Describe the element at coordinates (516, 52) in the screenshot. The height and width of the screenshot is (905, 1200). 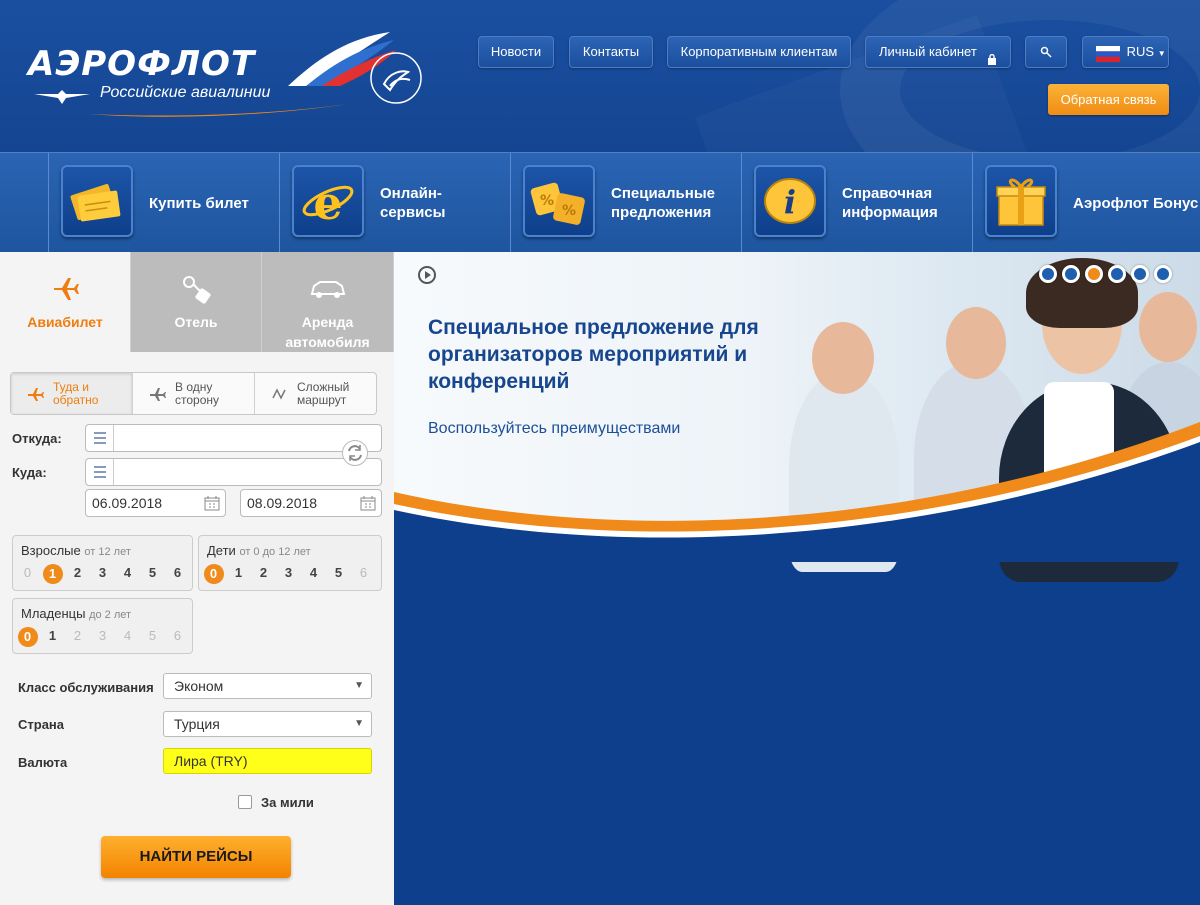
I see `nav-news-button: Новости` at that location.